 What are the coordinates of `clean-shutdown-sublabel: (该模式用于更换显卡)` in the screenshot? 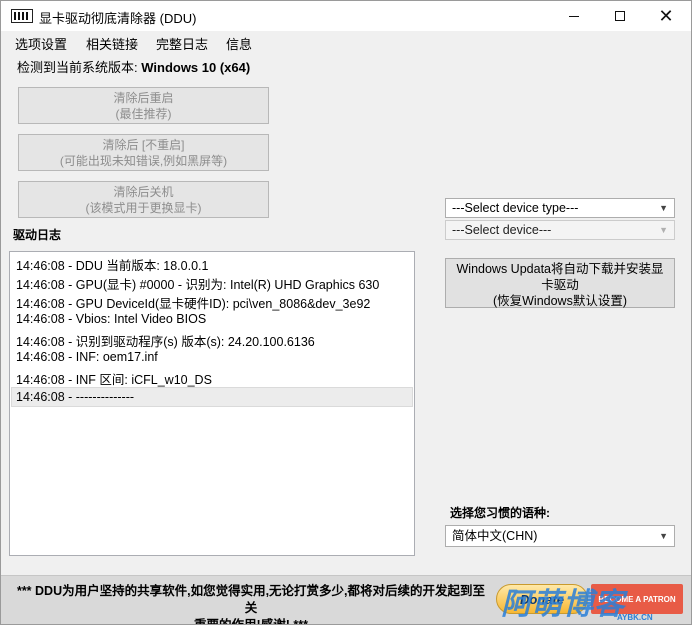 It's located at (143, 207).